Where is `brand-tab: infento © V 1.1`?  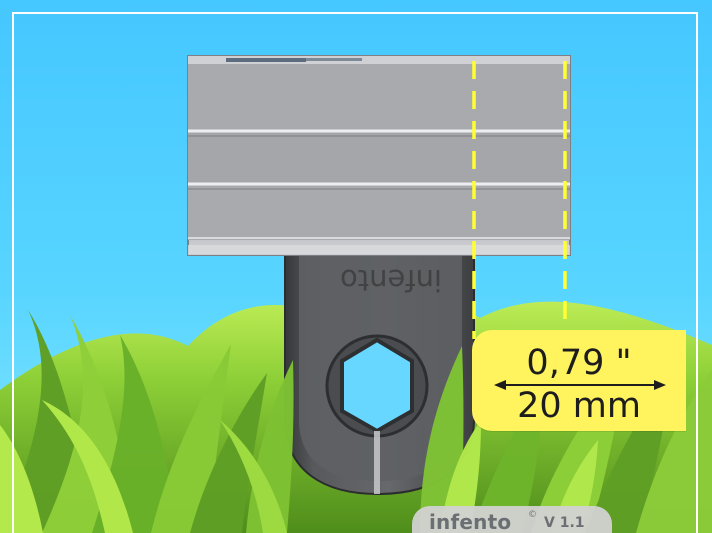
brand-tab: infento © V 1.1 is located at coordinates (512, 519).